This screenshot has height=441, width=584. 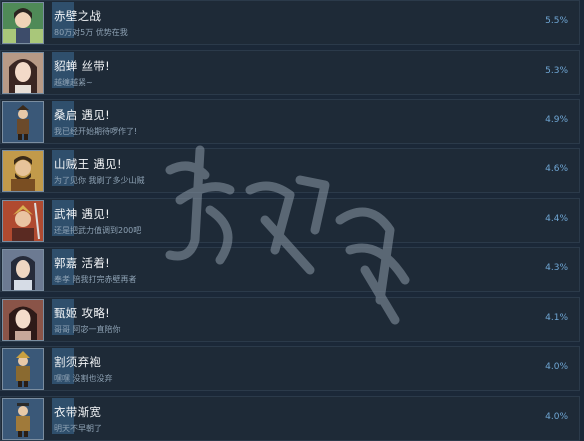 What do you see at coordinates (82, 66) in the screenshot?
I see `achievement-title: 貂蝉 丝带!` at bounding box center [82, 66].